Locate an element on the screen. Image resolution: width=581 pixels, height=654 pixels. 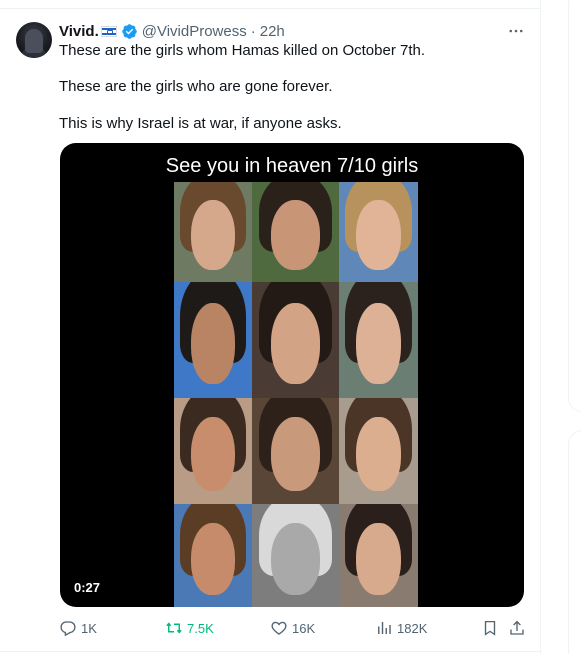
repost-button: 7.5K is located at coordinates (189, 628).